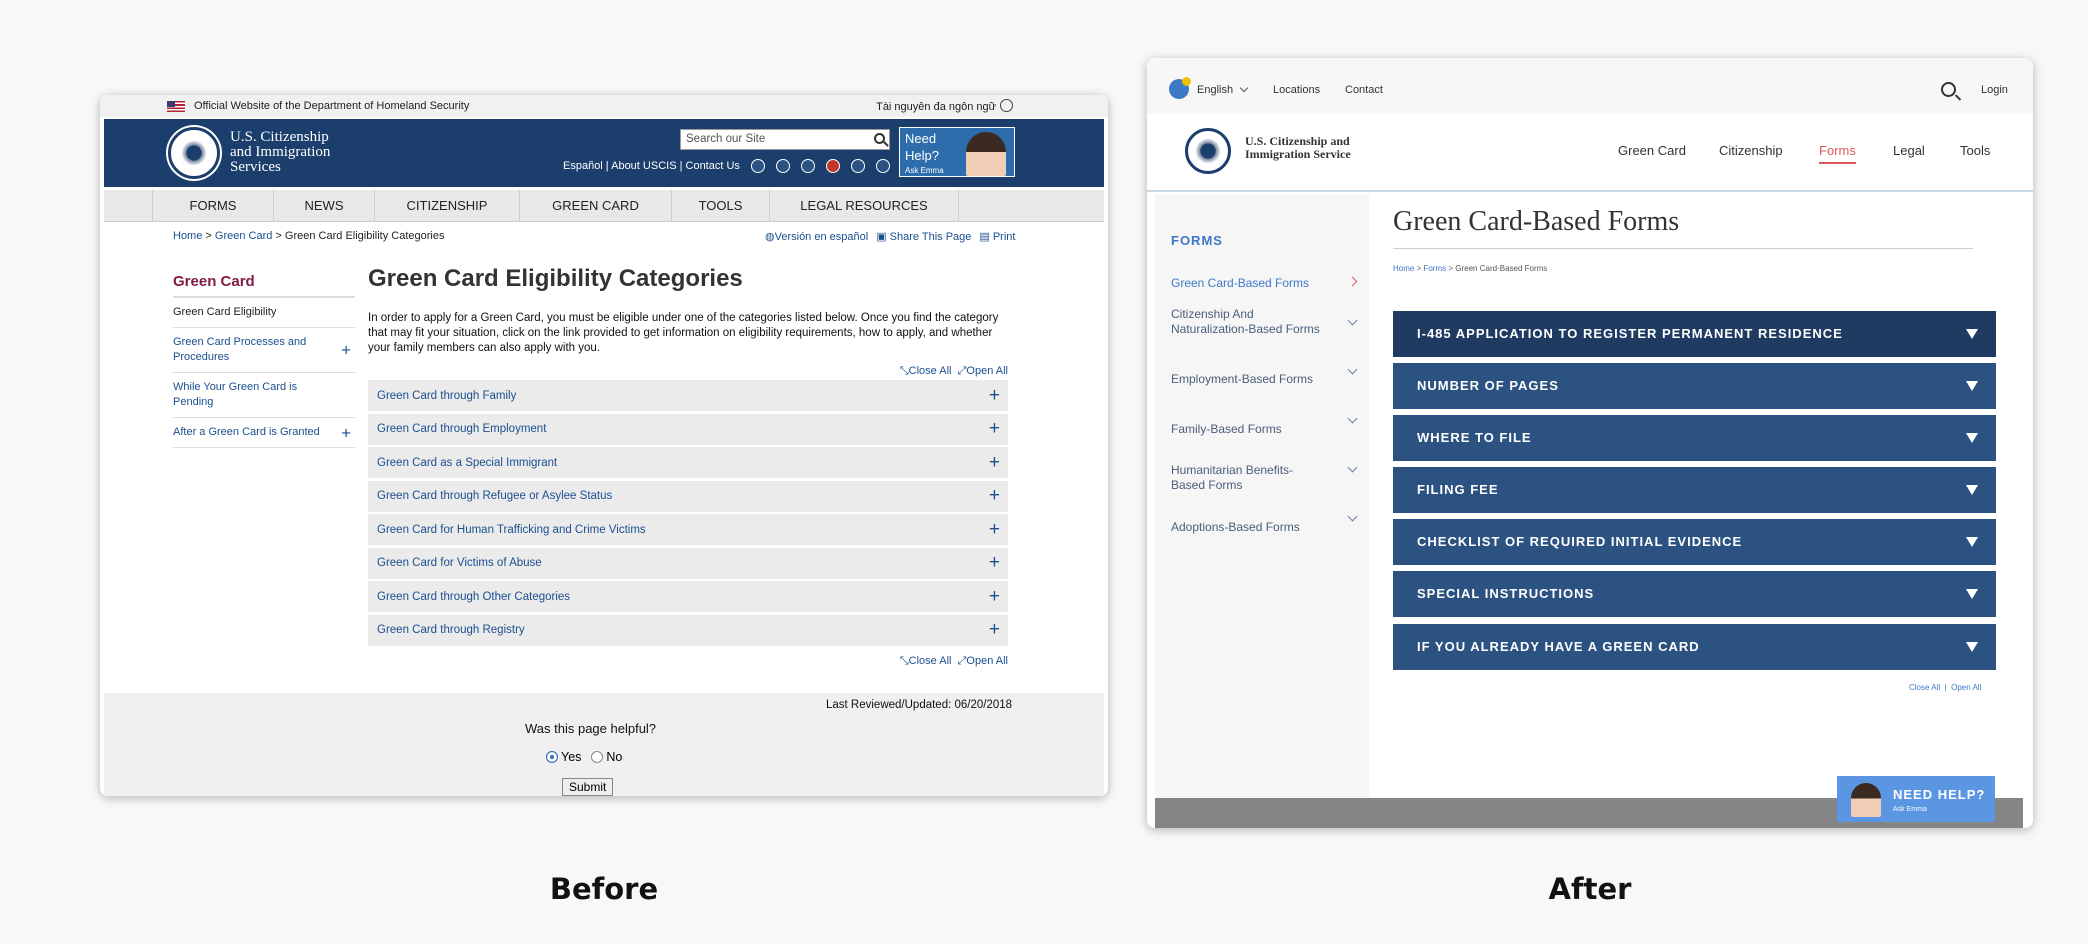 Image resolution: width=2088 pixels, height=944 pixels. Describe the element at coordinates (782, 166) in the screenshot. I see `twitter-icon` at that location.